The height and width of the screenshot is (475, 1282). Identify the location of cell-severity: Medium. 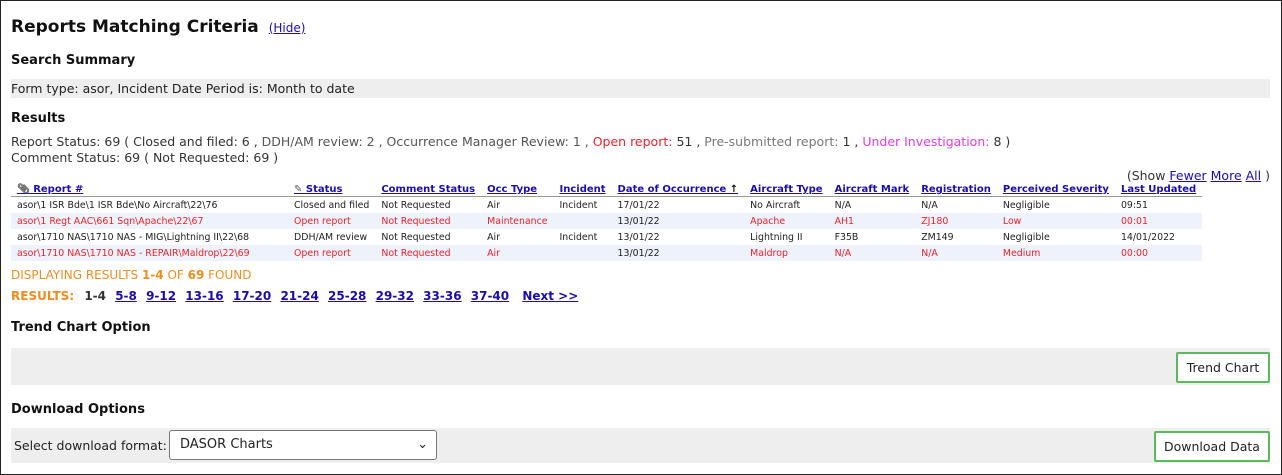
(1055, 253).